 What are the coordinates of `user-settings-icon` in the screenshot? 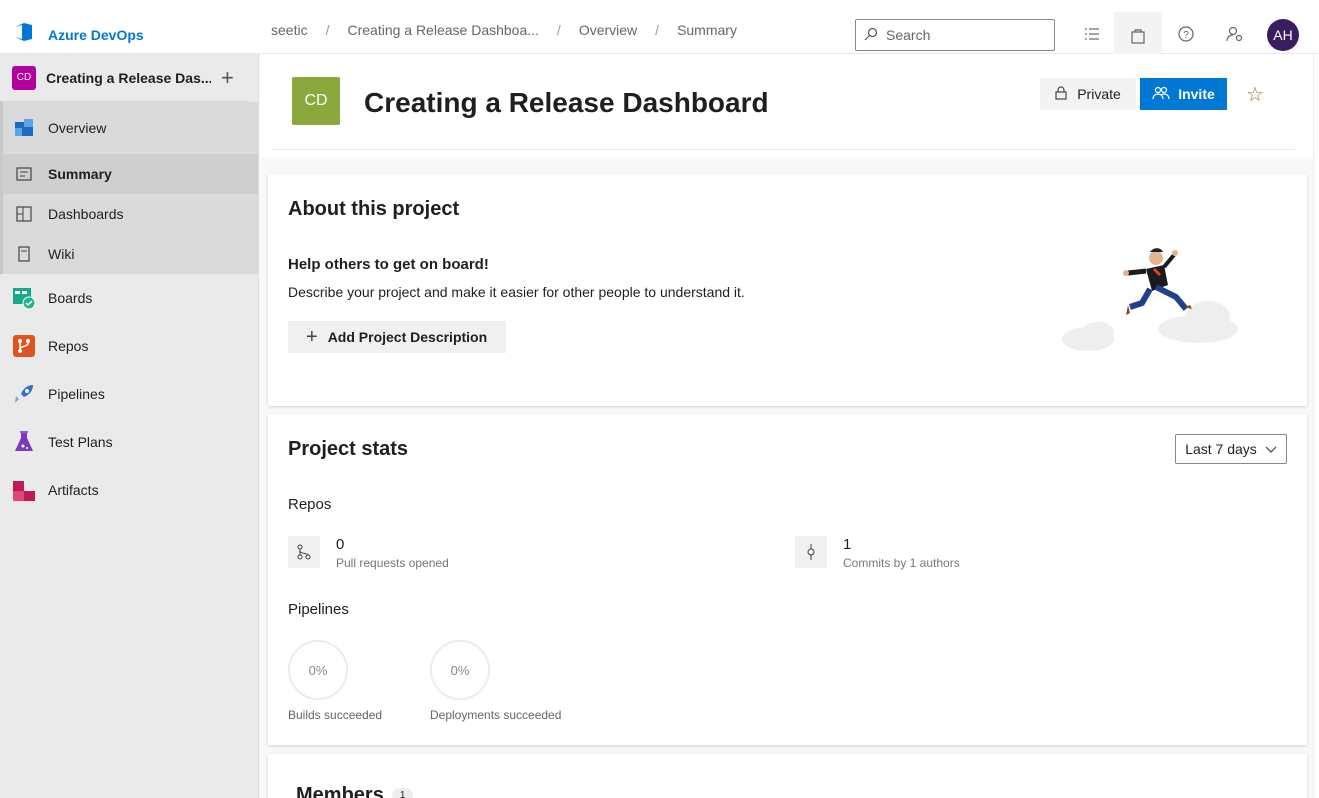 It's located at (1235, 34).